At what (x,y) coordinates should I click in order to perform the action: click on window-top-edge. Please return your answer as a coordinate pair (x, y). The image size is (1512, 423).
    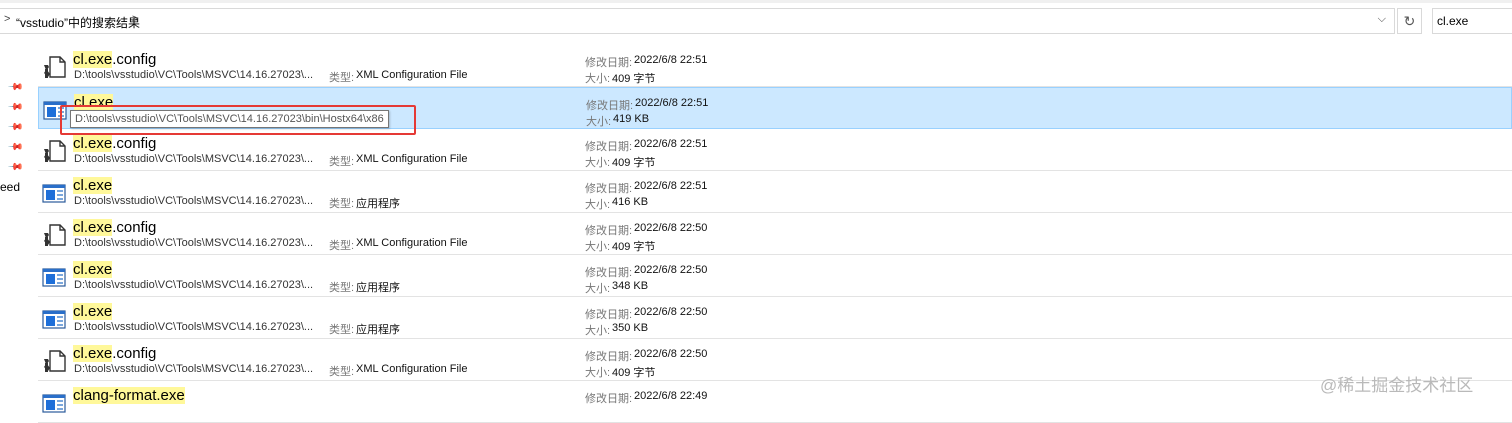
    Looking at the image, I should click on (756, 1).